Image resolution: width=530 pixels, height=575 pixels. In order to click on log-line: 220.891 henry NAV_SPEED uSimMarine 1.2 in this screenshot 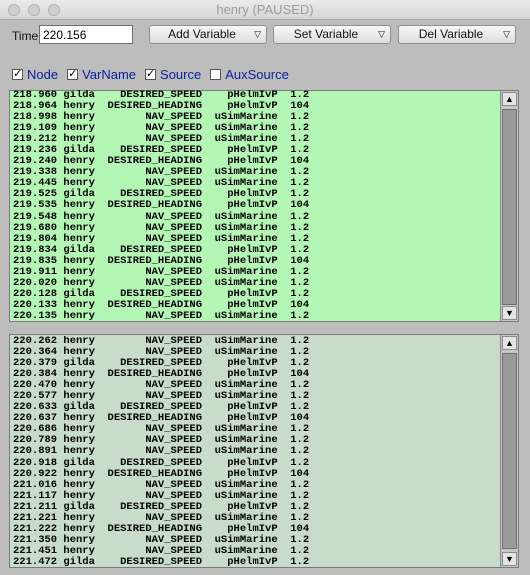, I will do `click(161, 451)`.